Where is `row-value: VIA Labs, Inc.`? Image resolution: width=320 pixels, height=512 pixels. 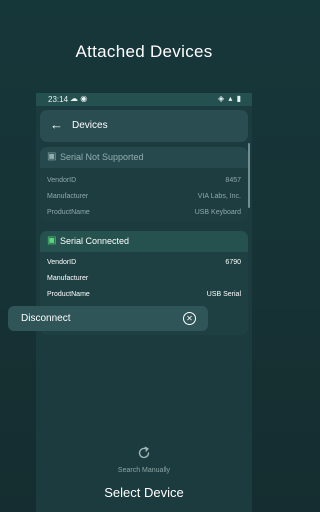 row-value: VIA Labs, Inc. is located at coordinates (219, 196).